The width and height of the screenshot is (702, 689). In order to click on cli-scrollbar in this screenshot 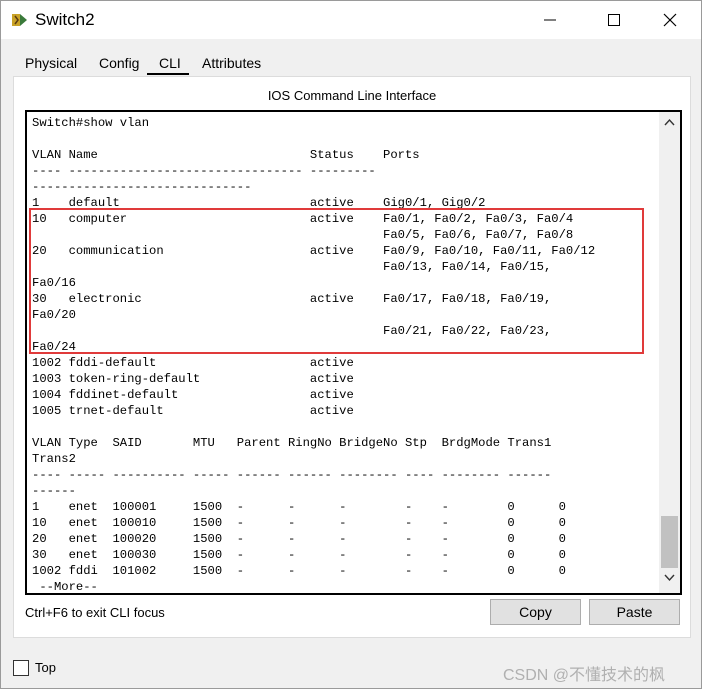, I will do `click(669, 352)`.